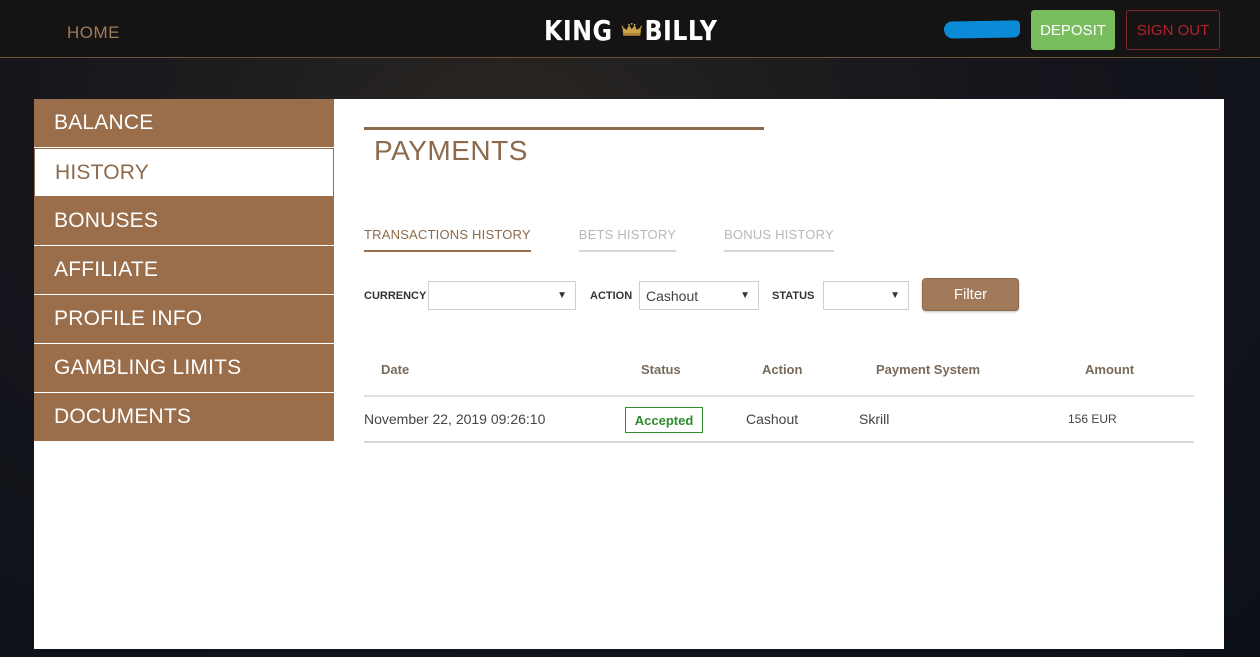  What do you see at coordinates (1110, 369) in the screenshot?
I see `column-header-amount: Amount` at bounding box center [1110, 369].